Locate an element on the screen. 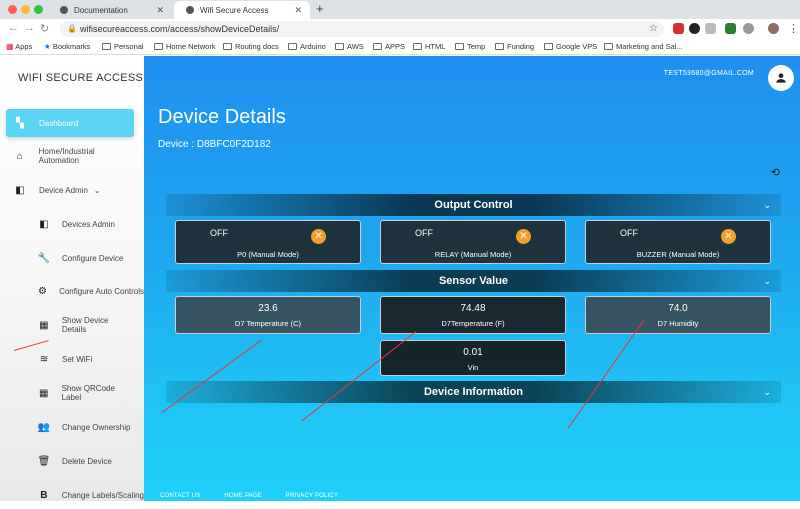 The image size is (800, 509). bookmark-folder: Funding is located at coordinates (514, 46).